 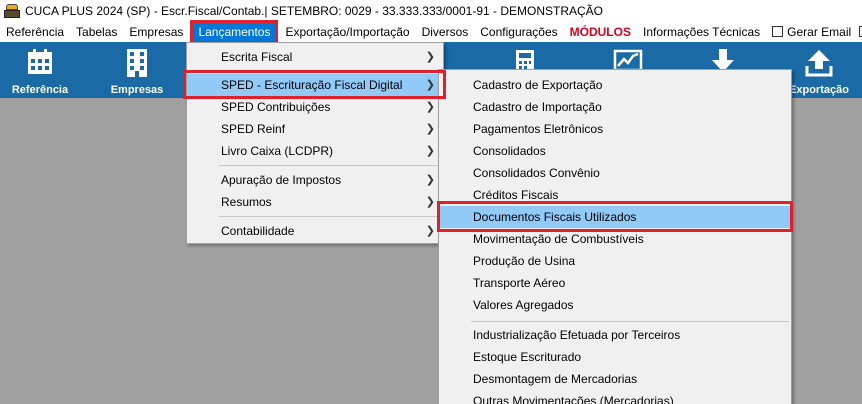 I want to click on menu-item-escrita-fiscal: Escrita Fiscal ❯, so click(x=315, y=57).